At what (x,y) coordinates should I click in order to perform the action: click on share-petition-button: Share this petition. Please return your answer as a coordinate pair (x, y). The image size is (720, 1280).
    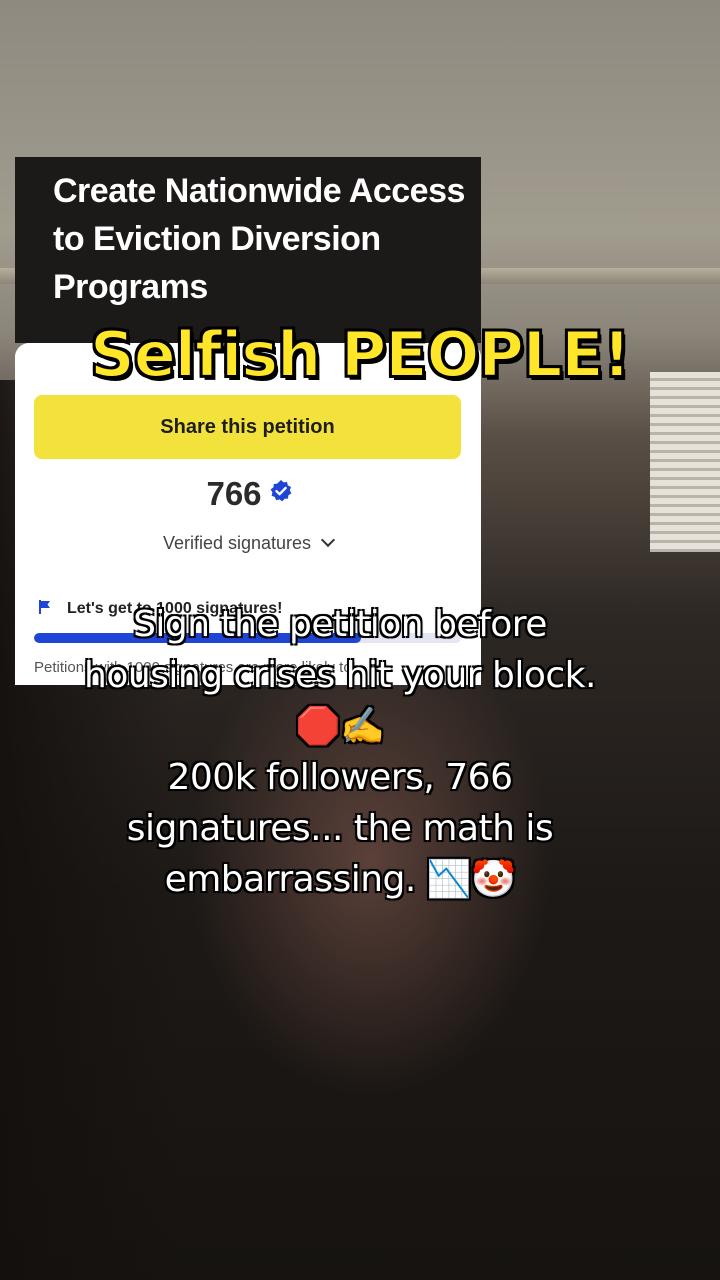
    Looking at the image, I should click on (247, 427).